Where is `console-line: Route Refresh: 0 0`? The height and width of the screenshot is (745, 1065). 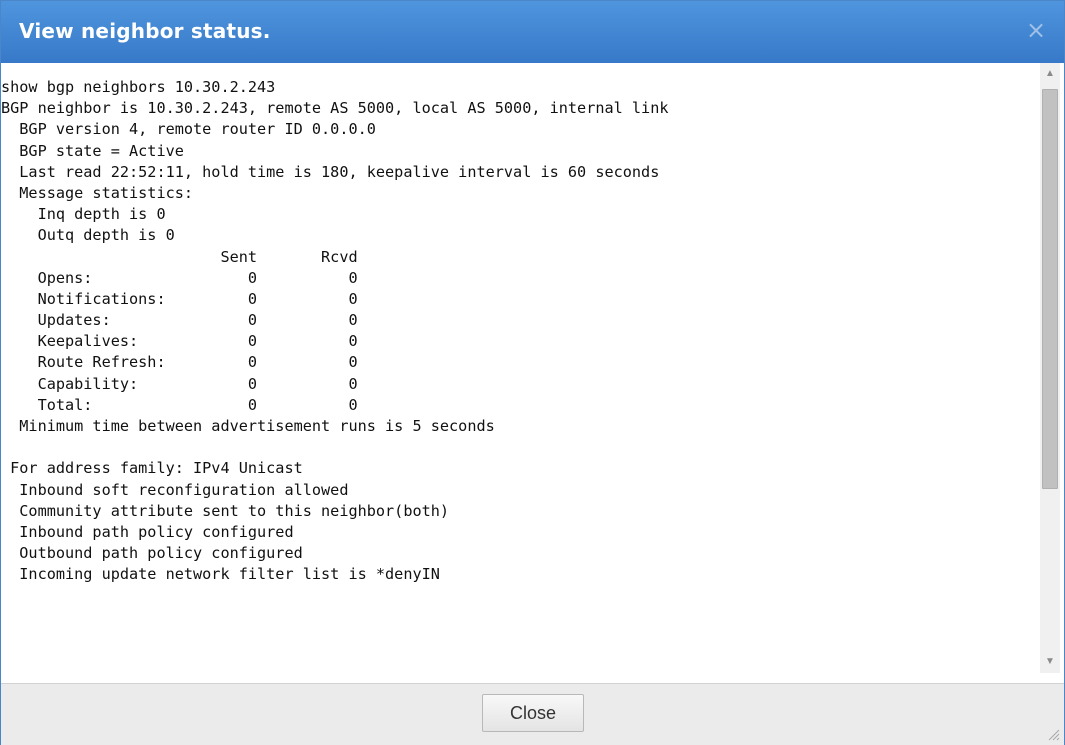 console-line: Route Refresh: 0 0 is located at coordinates (179, 362).